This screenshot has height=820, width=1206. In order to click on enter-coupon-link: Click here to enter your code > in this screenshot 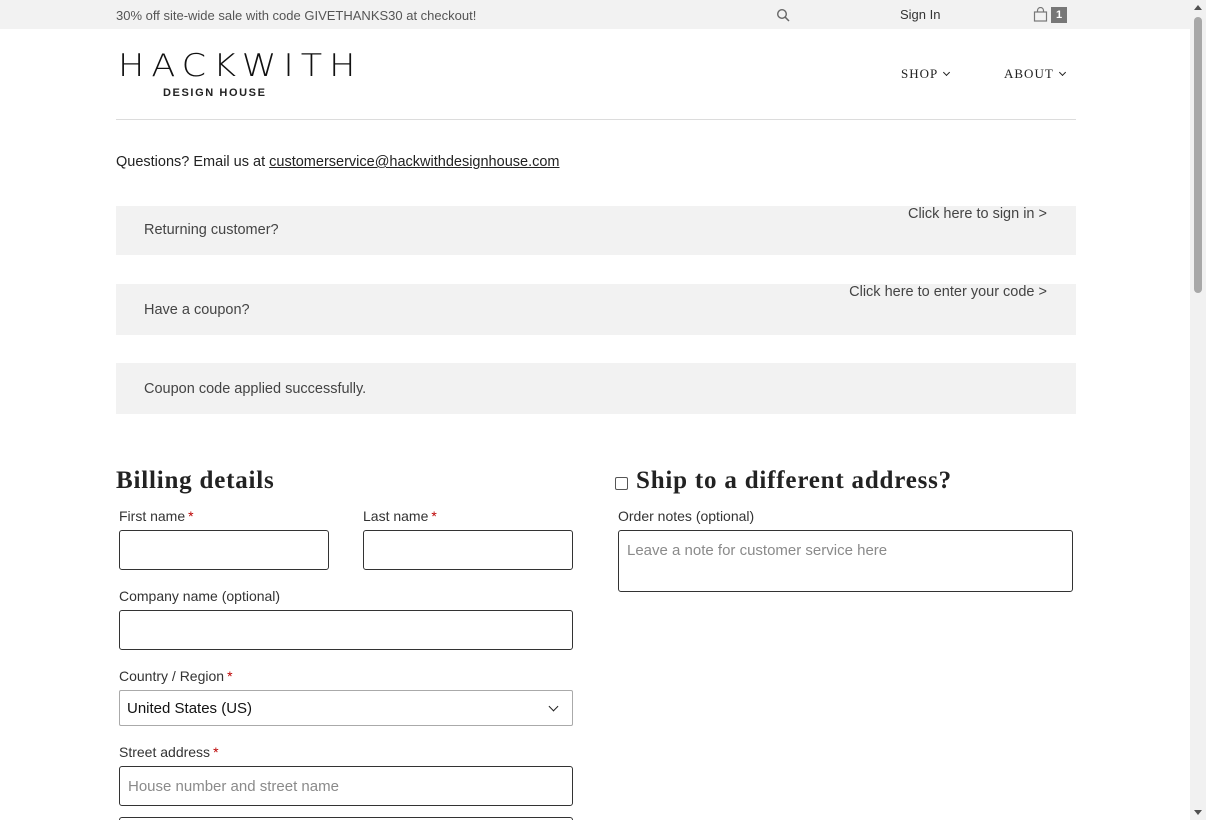, I will do `click(948, 292)`.